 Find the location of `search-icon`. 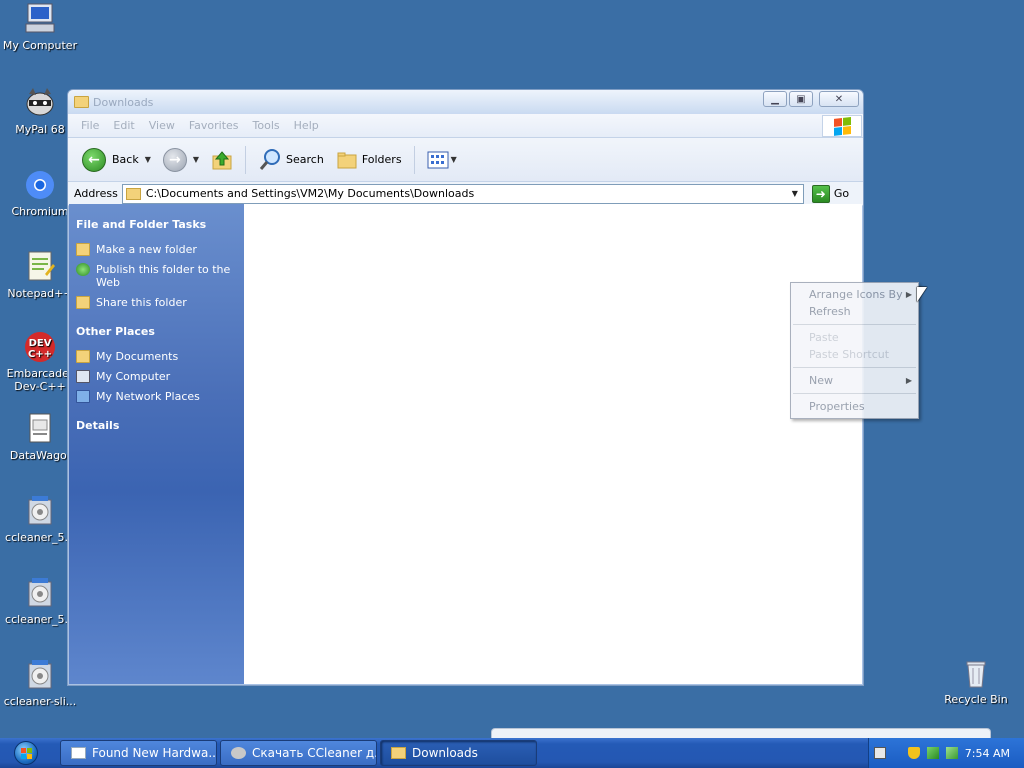

search-icon is located at coordinates (270, 159).